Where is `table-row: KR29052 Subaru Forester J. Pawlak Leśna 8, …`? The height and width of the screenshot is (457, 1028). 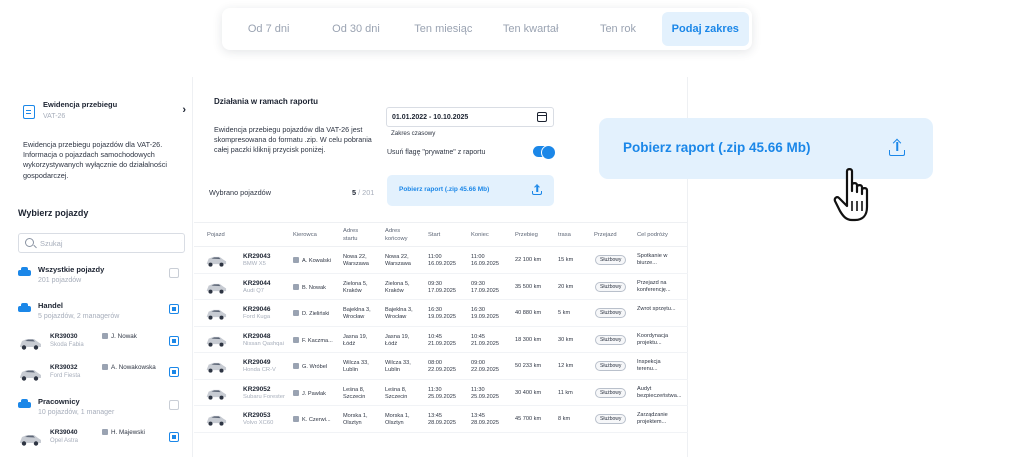
table-row: KR29052 Subaru Forester J. Pawlak Leśna 8, … is located at coordinates (441, 393).